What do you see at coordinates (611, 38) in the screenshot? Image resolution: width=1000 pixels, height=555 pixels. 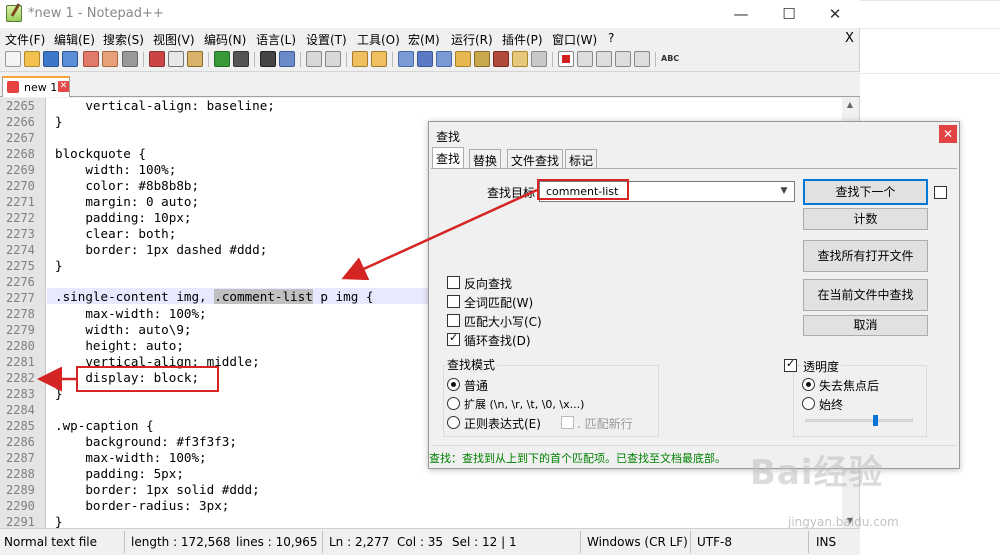 I see `menu-help: ?` at bounding box center [611, 38].